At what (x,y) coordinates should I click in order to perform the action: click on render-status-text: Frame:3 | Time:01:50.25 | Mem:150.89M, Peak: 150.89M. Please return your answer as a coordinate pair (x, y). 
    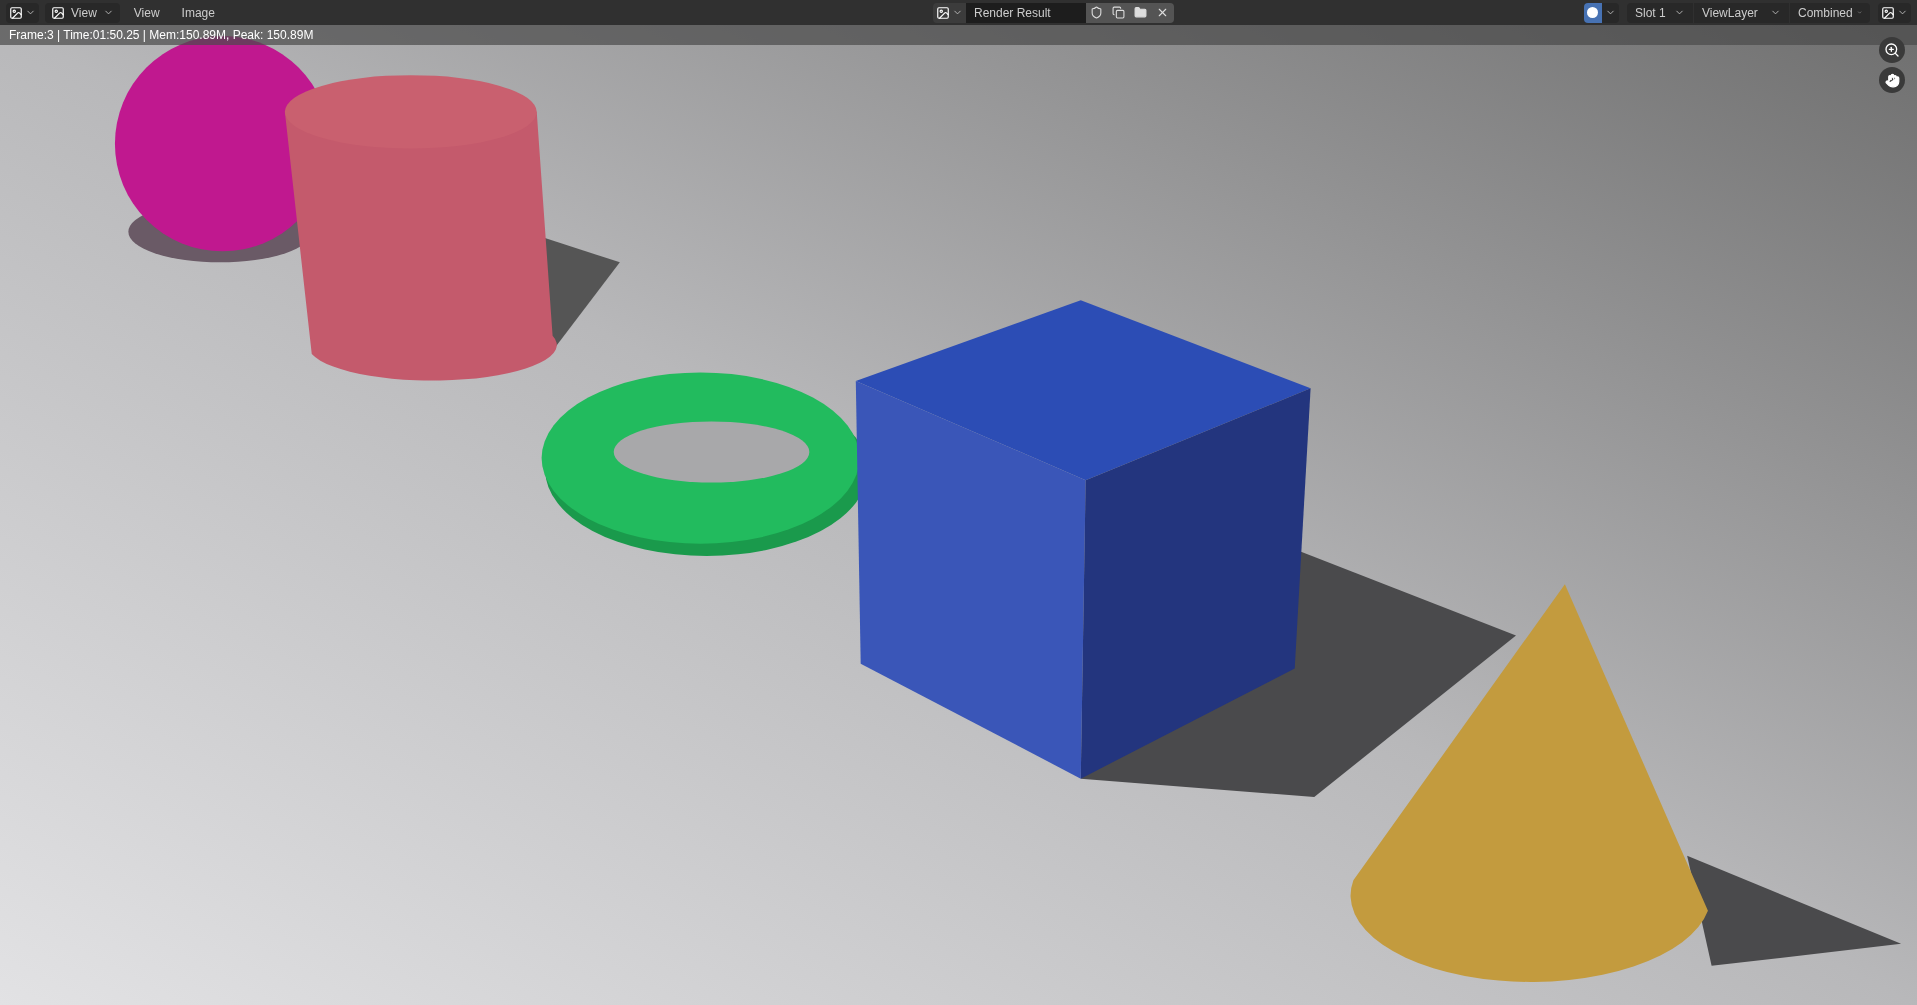
    Looking at the image, I should click on (161, 35).